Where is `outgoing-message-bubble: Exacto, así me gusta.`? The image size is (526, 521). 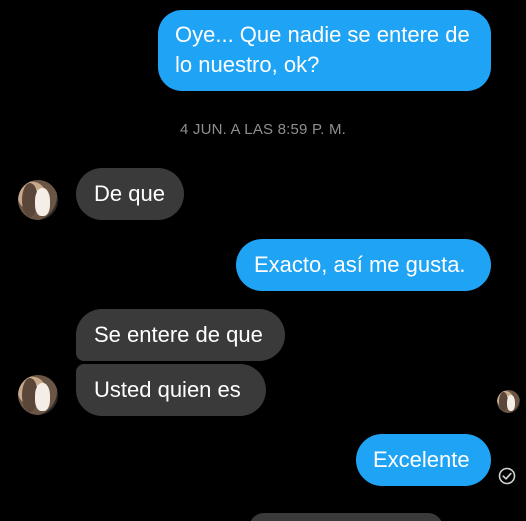
outgoing-message-bubble: Exacto, así me gusta. is located at coordinates (363, 265).